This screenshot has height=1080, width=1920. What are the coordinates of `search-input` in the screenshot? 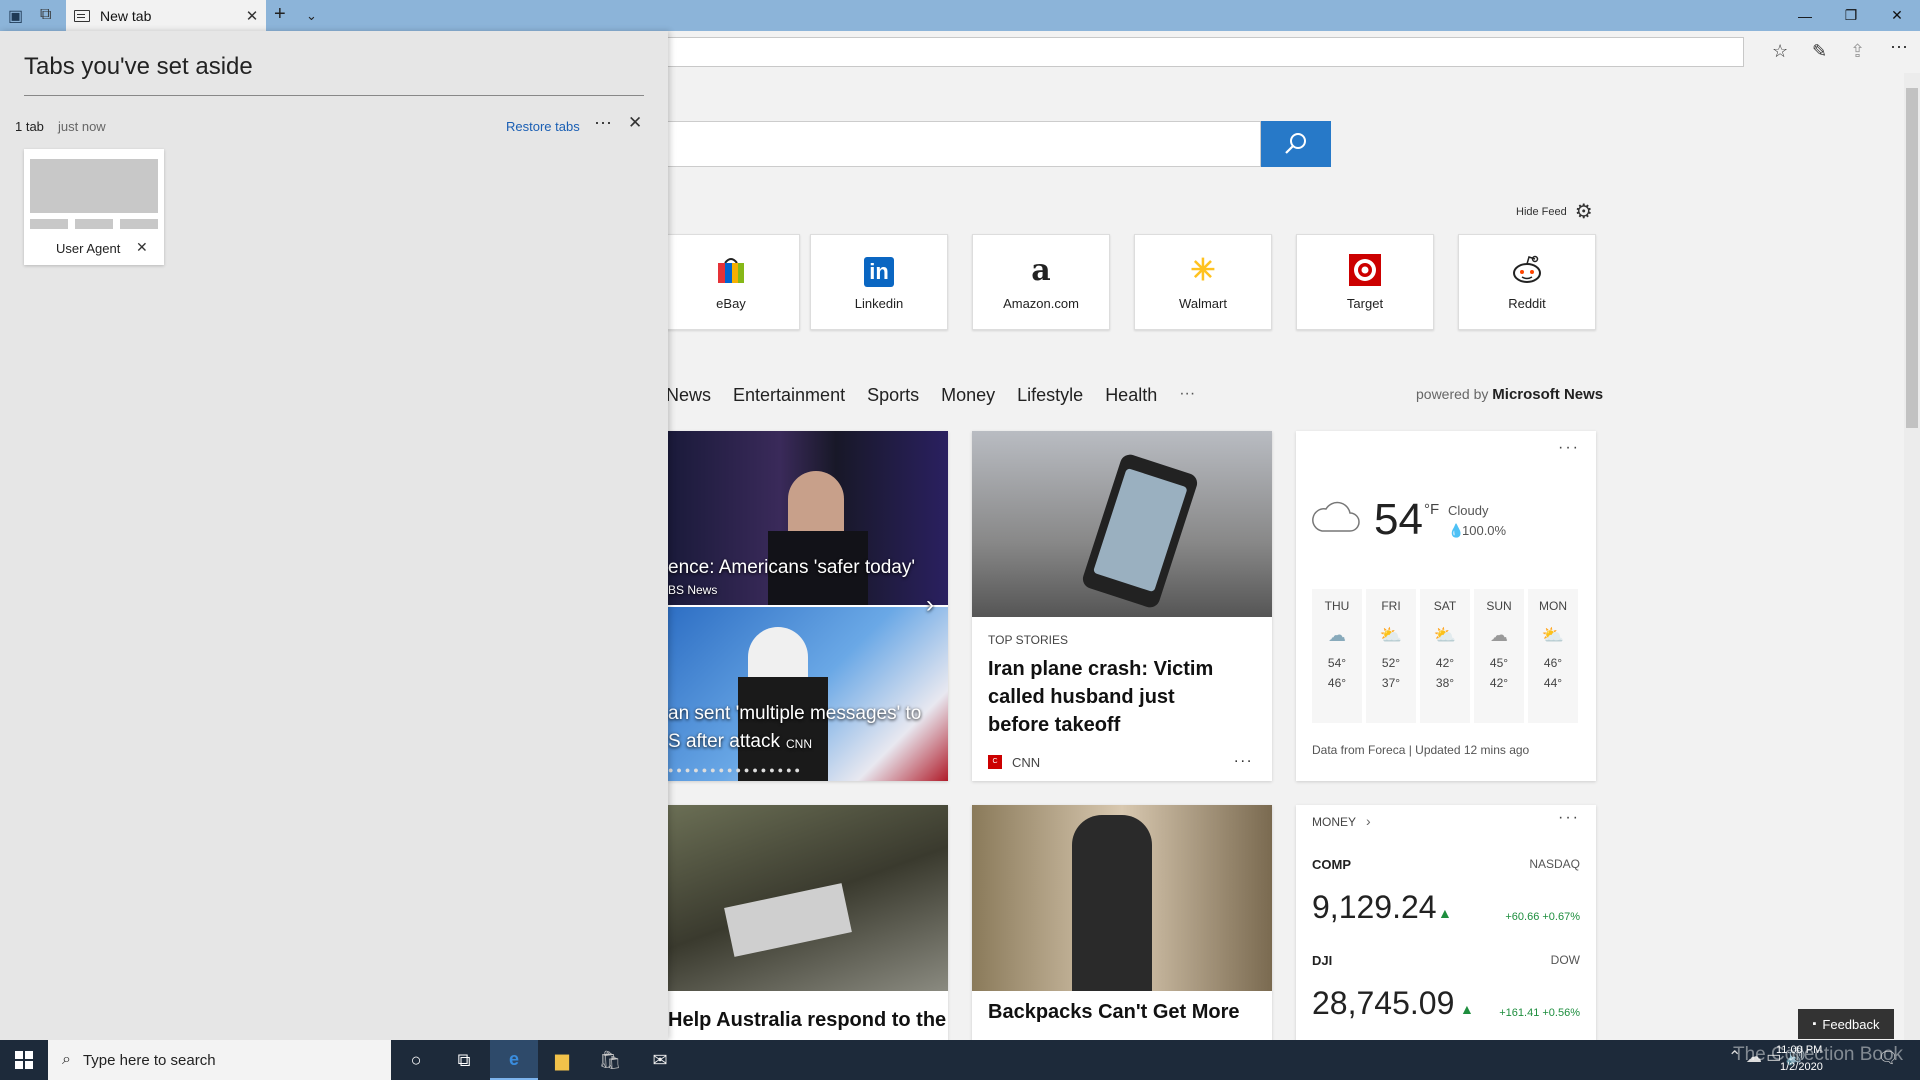 It's located at (964, 144).